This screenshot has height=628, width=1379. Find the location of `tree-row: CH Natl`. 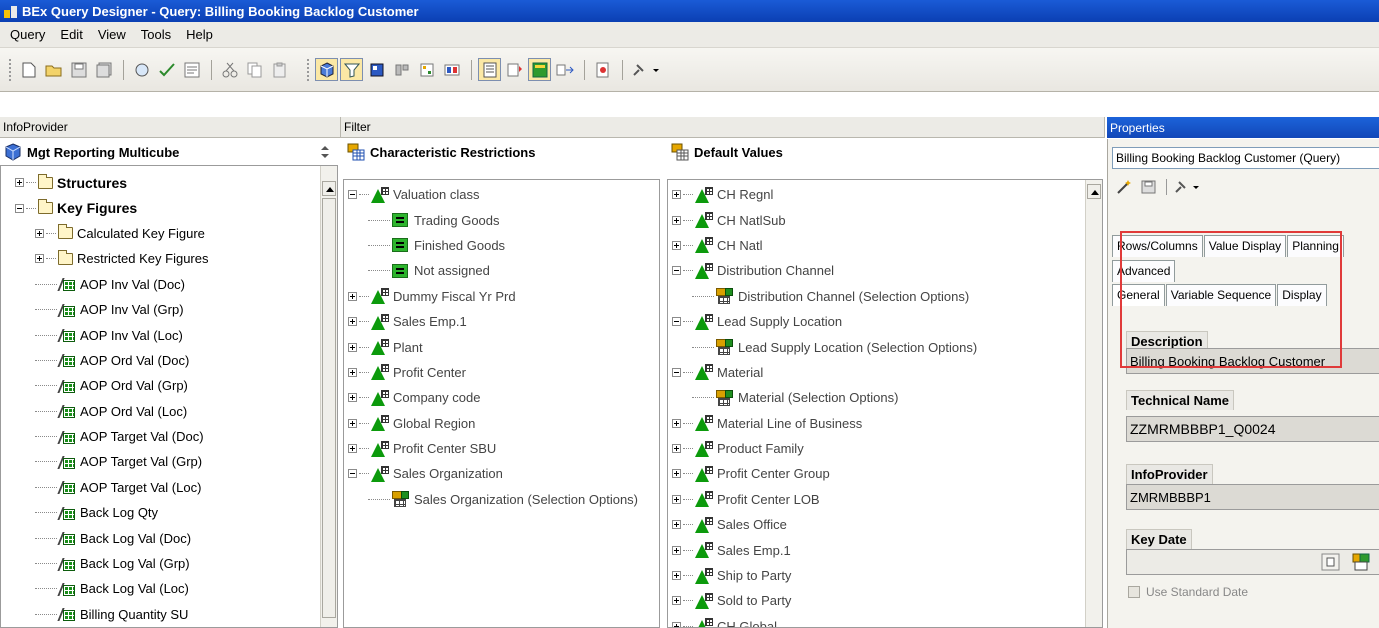

tree-row: CH Natl is located at coordinates (887, 245).